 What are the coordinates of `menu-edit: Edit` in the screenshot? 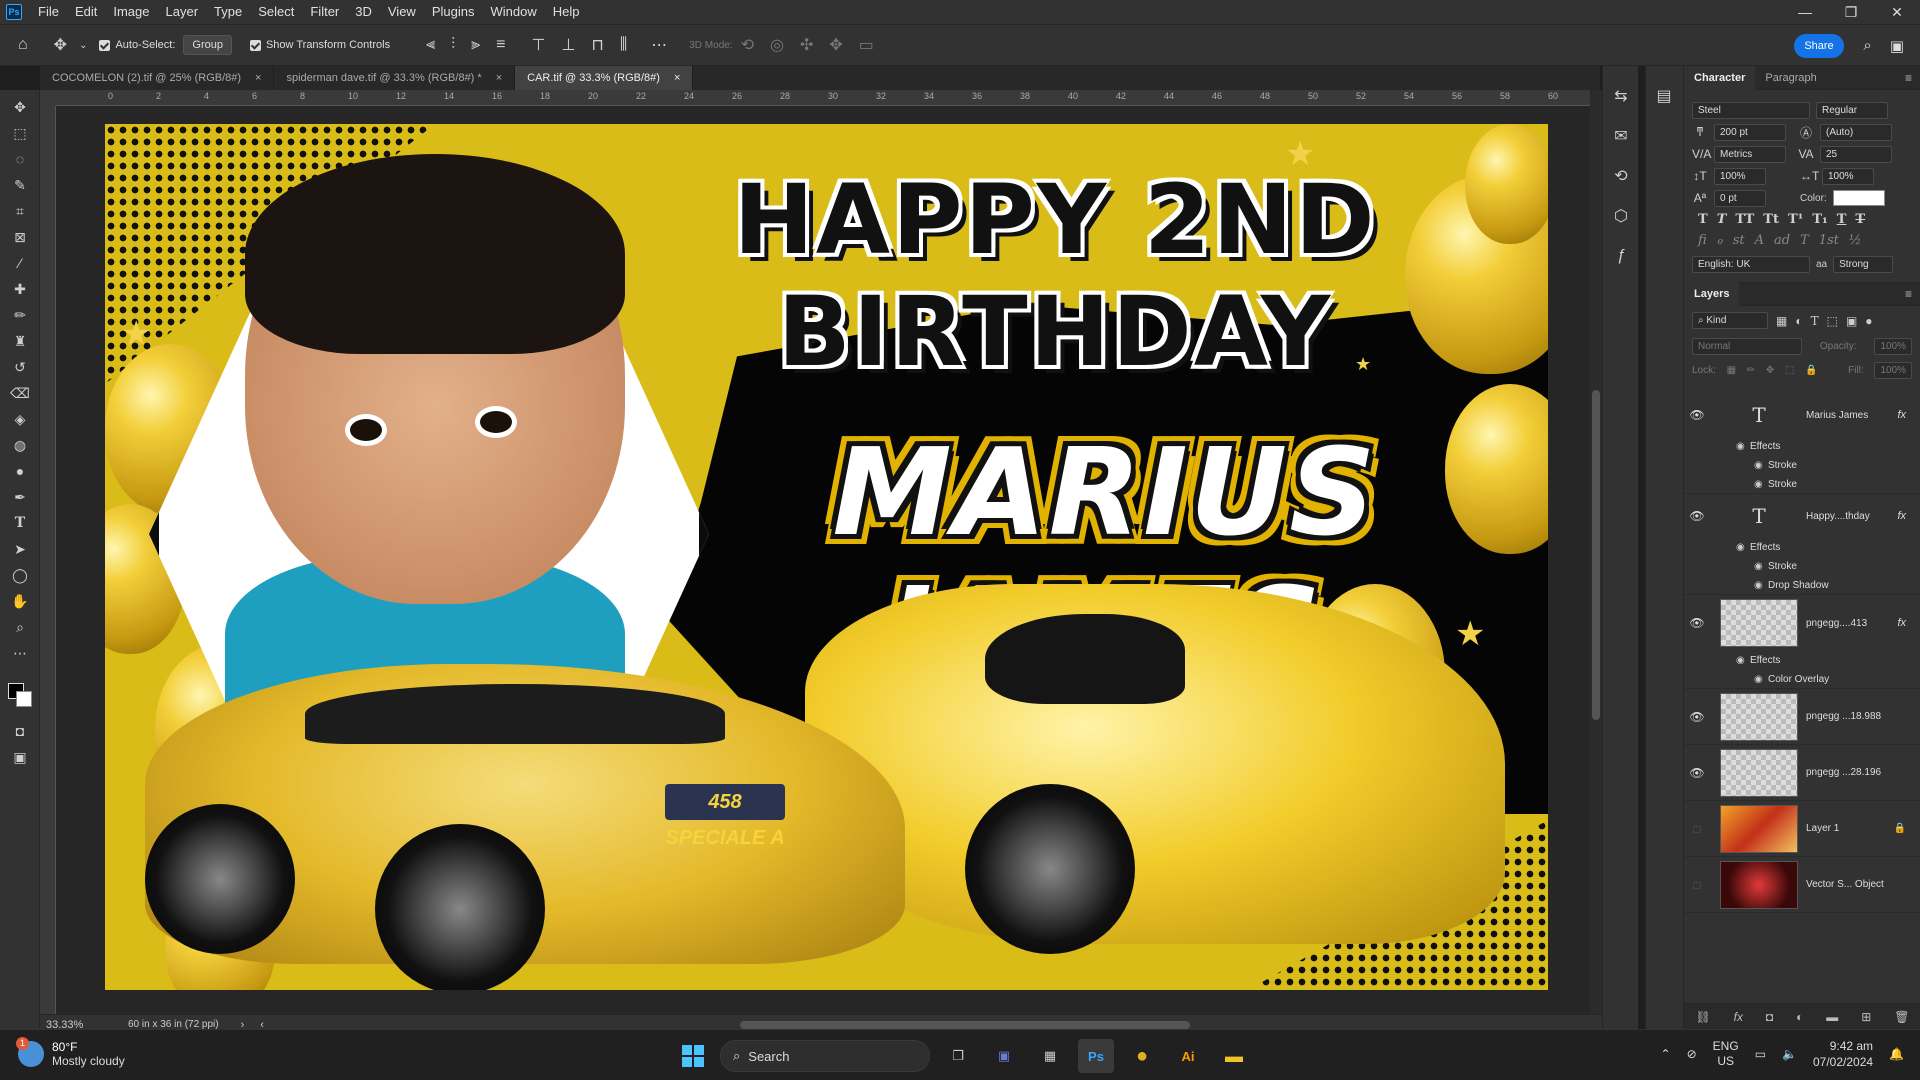 It's located at (86, 12).